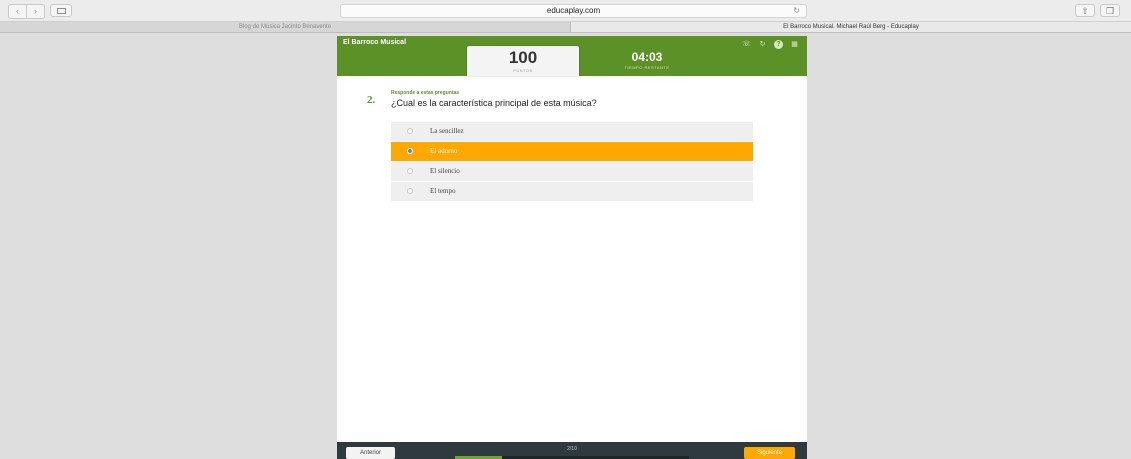  I want to click on show-tabs-button: ❐, so click(1110, 10).